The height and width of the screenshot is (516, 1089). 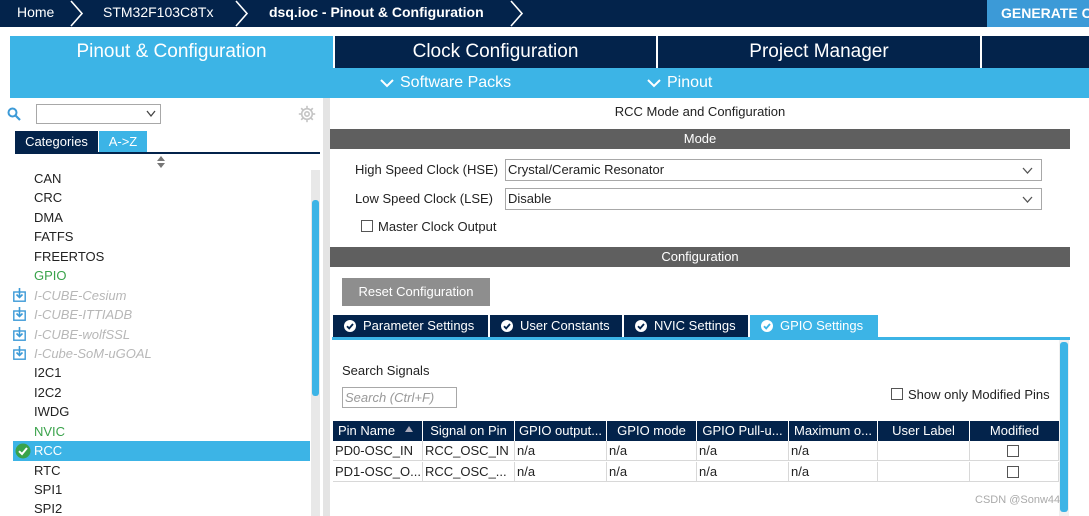 What do you see at coordinates (171, 52) in the screenshot?
I see `tab-pinout-configuration: Pinout & Configuration` at bounding box center [171, 52].